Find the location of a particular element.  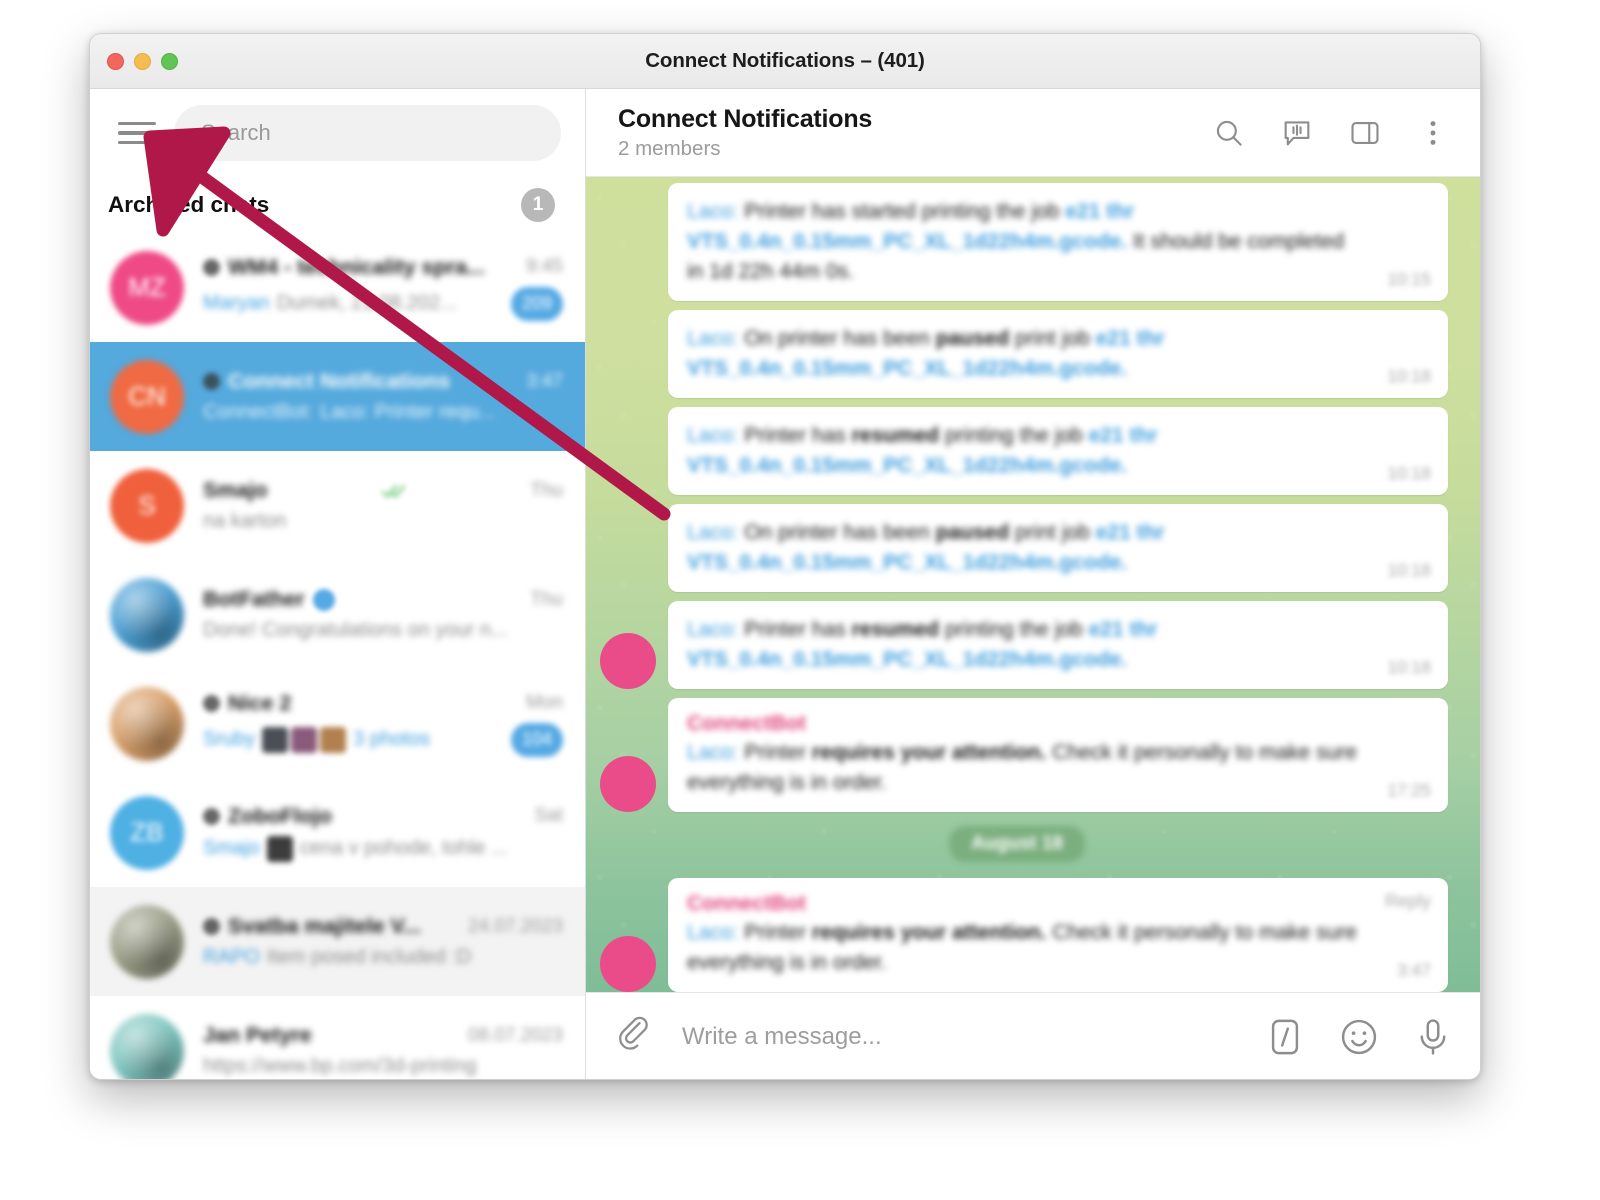

more-options-icon is located at coordinates (1433, 133).